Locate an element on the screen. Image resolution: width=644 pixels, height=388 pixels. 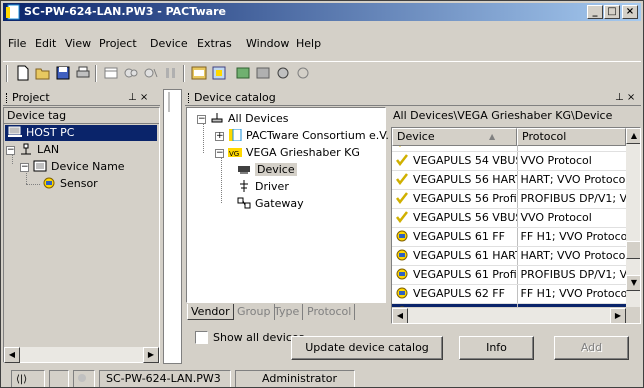
tree-item-driver: Driver is located at coordinates (263, 187).